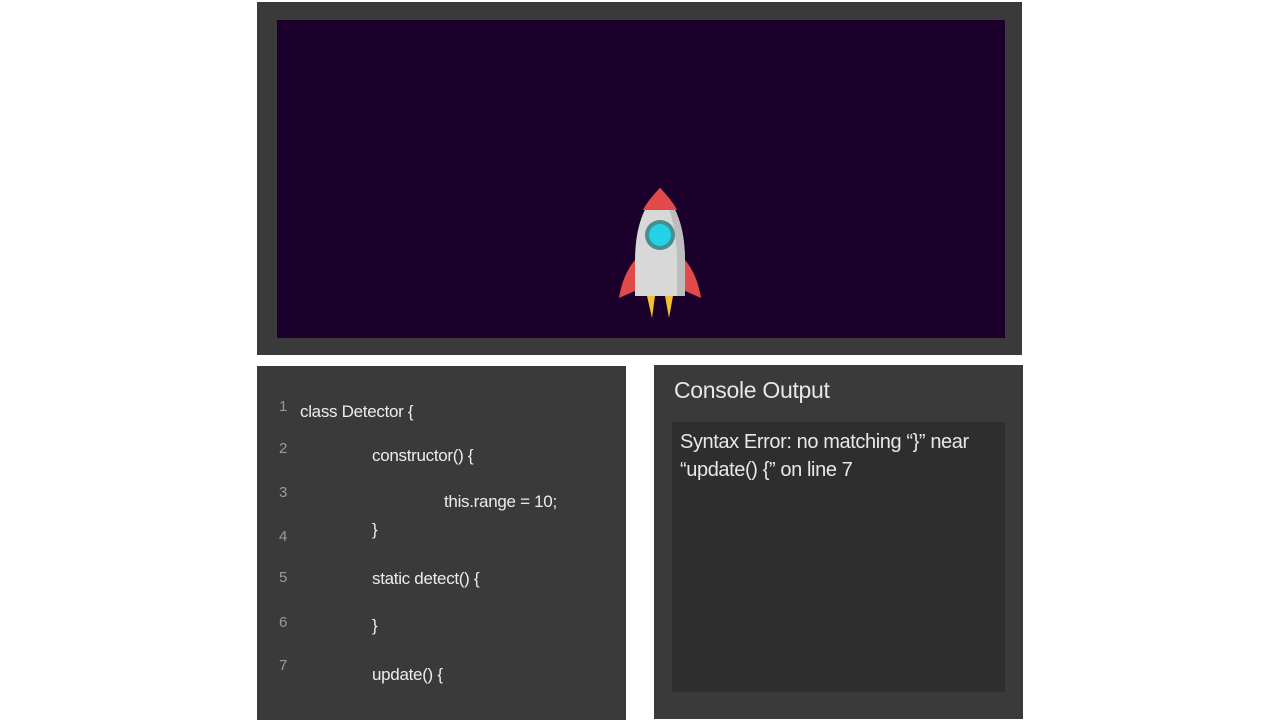 Image resolution: width=1280 pixels, height=720 pixels. What do you see at coordinates (283, 665) in the screenshot?
I see `line-number: 7` at bounding box center [283, 665].